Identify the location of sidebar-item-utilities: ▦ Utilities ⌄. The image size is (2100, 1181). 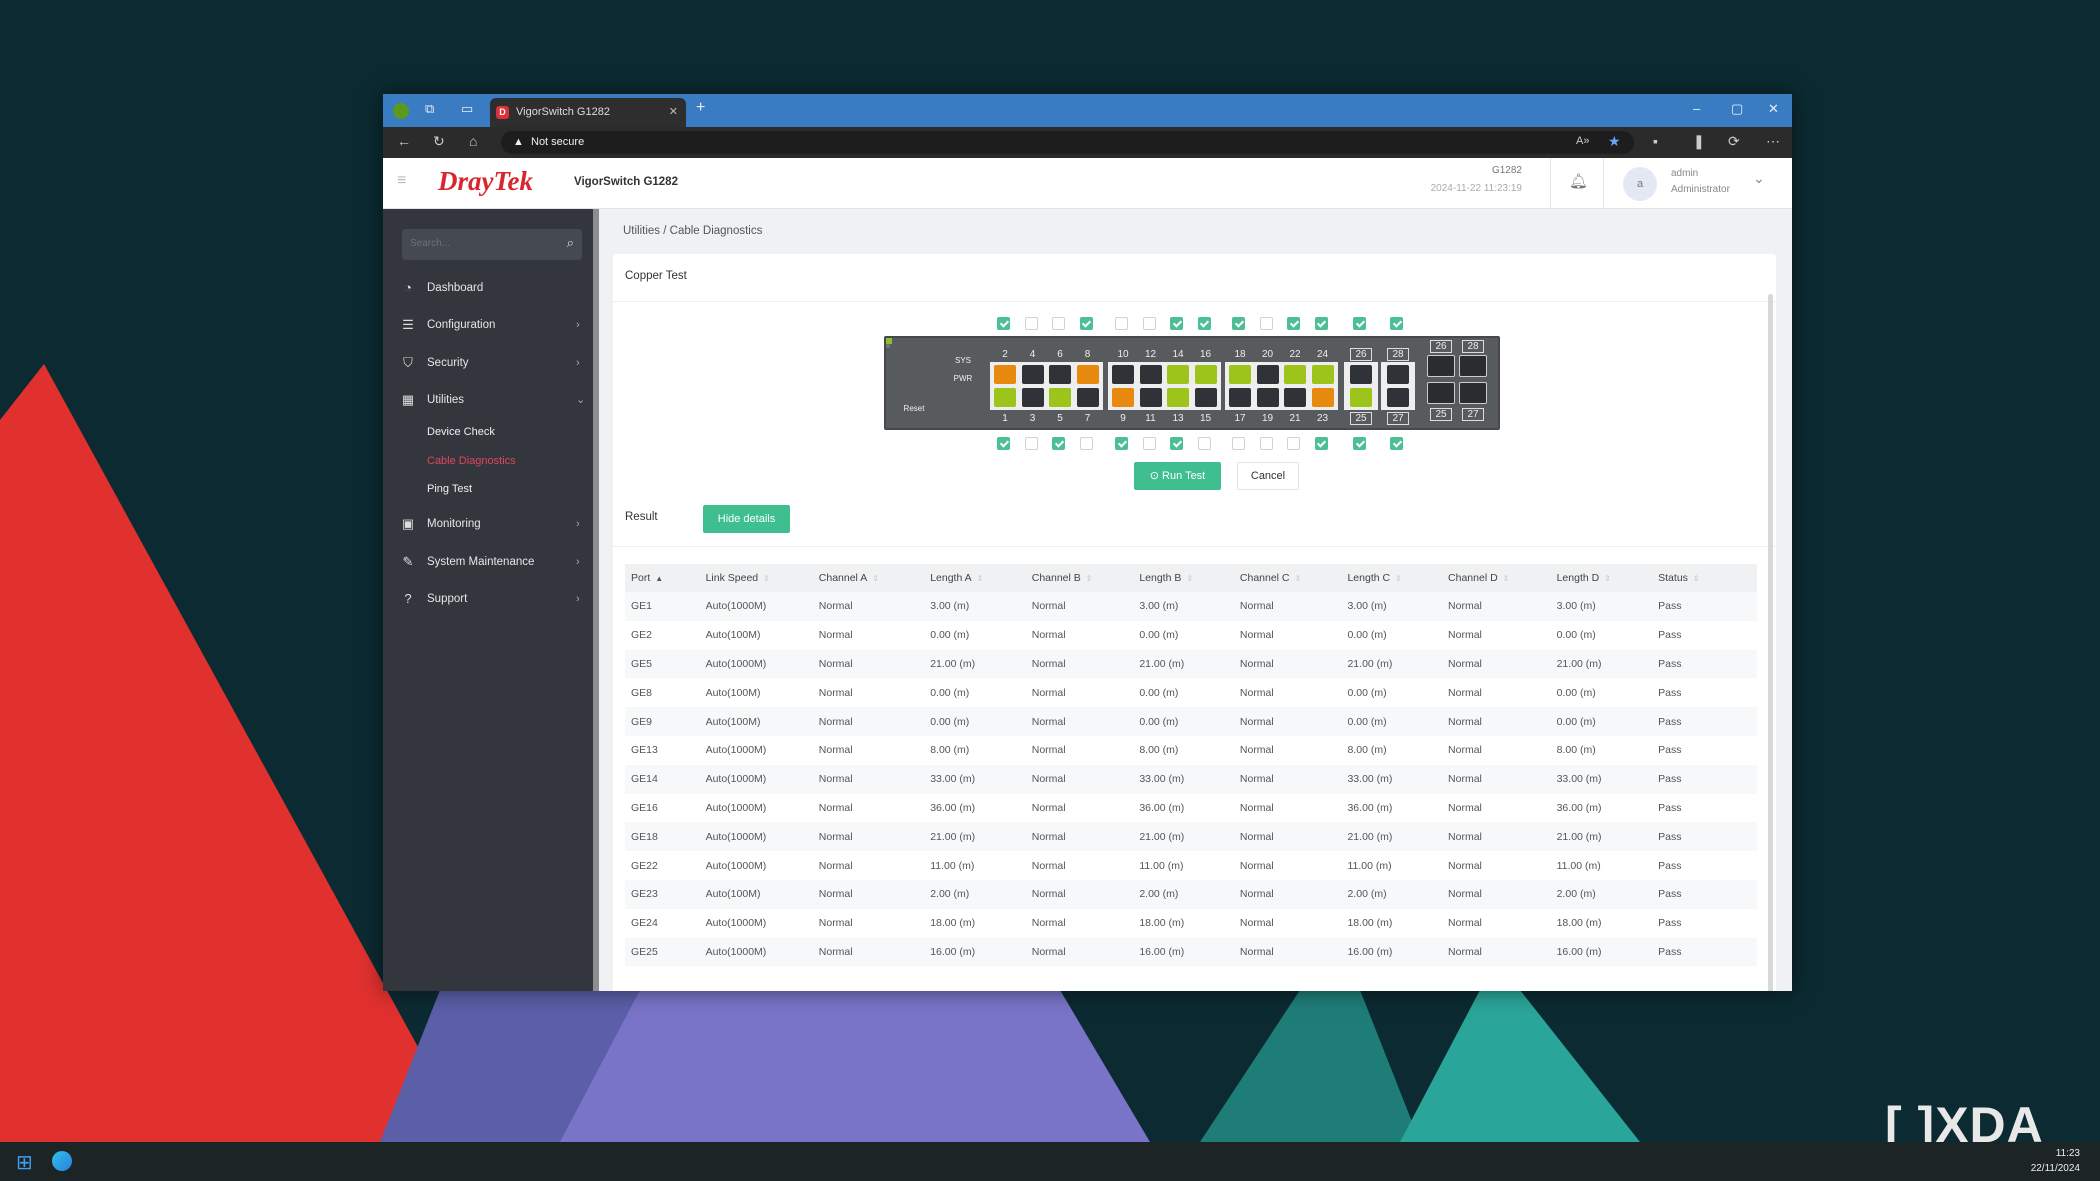
(488, 400).